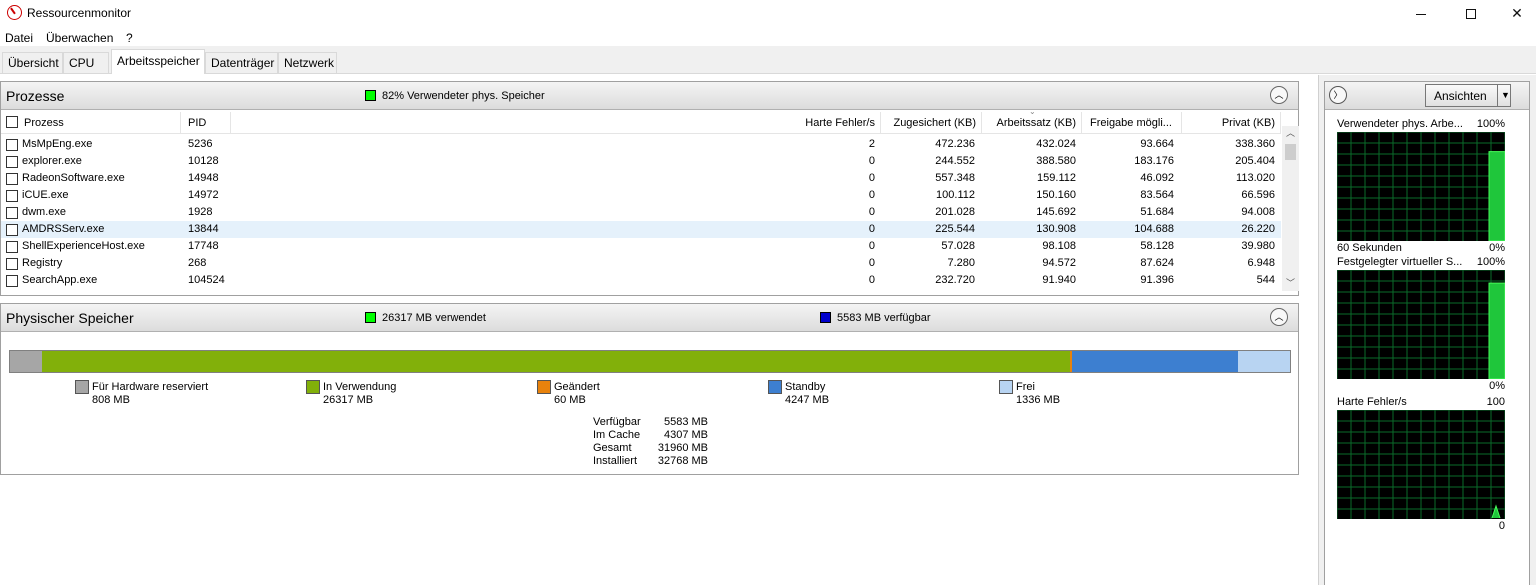 The image size is (1536, 585). I want to click on table-row: Registry 268 0 7.280 94.572 87.624 6.948, so click(641, 263).